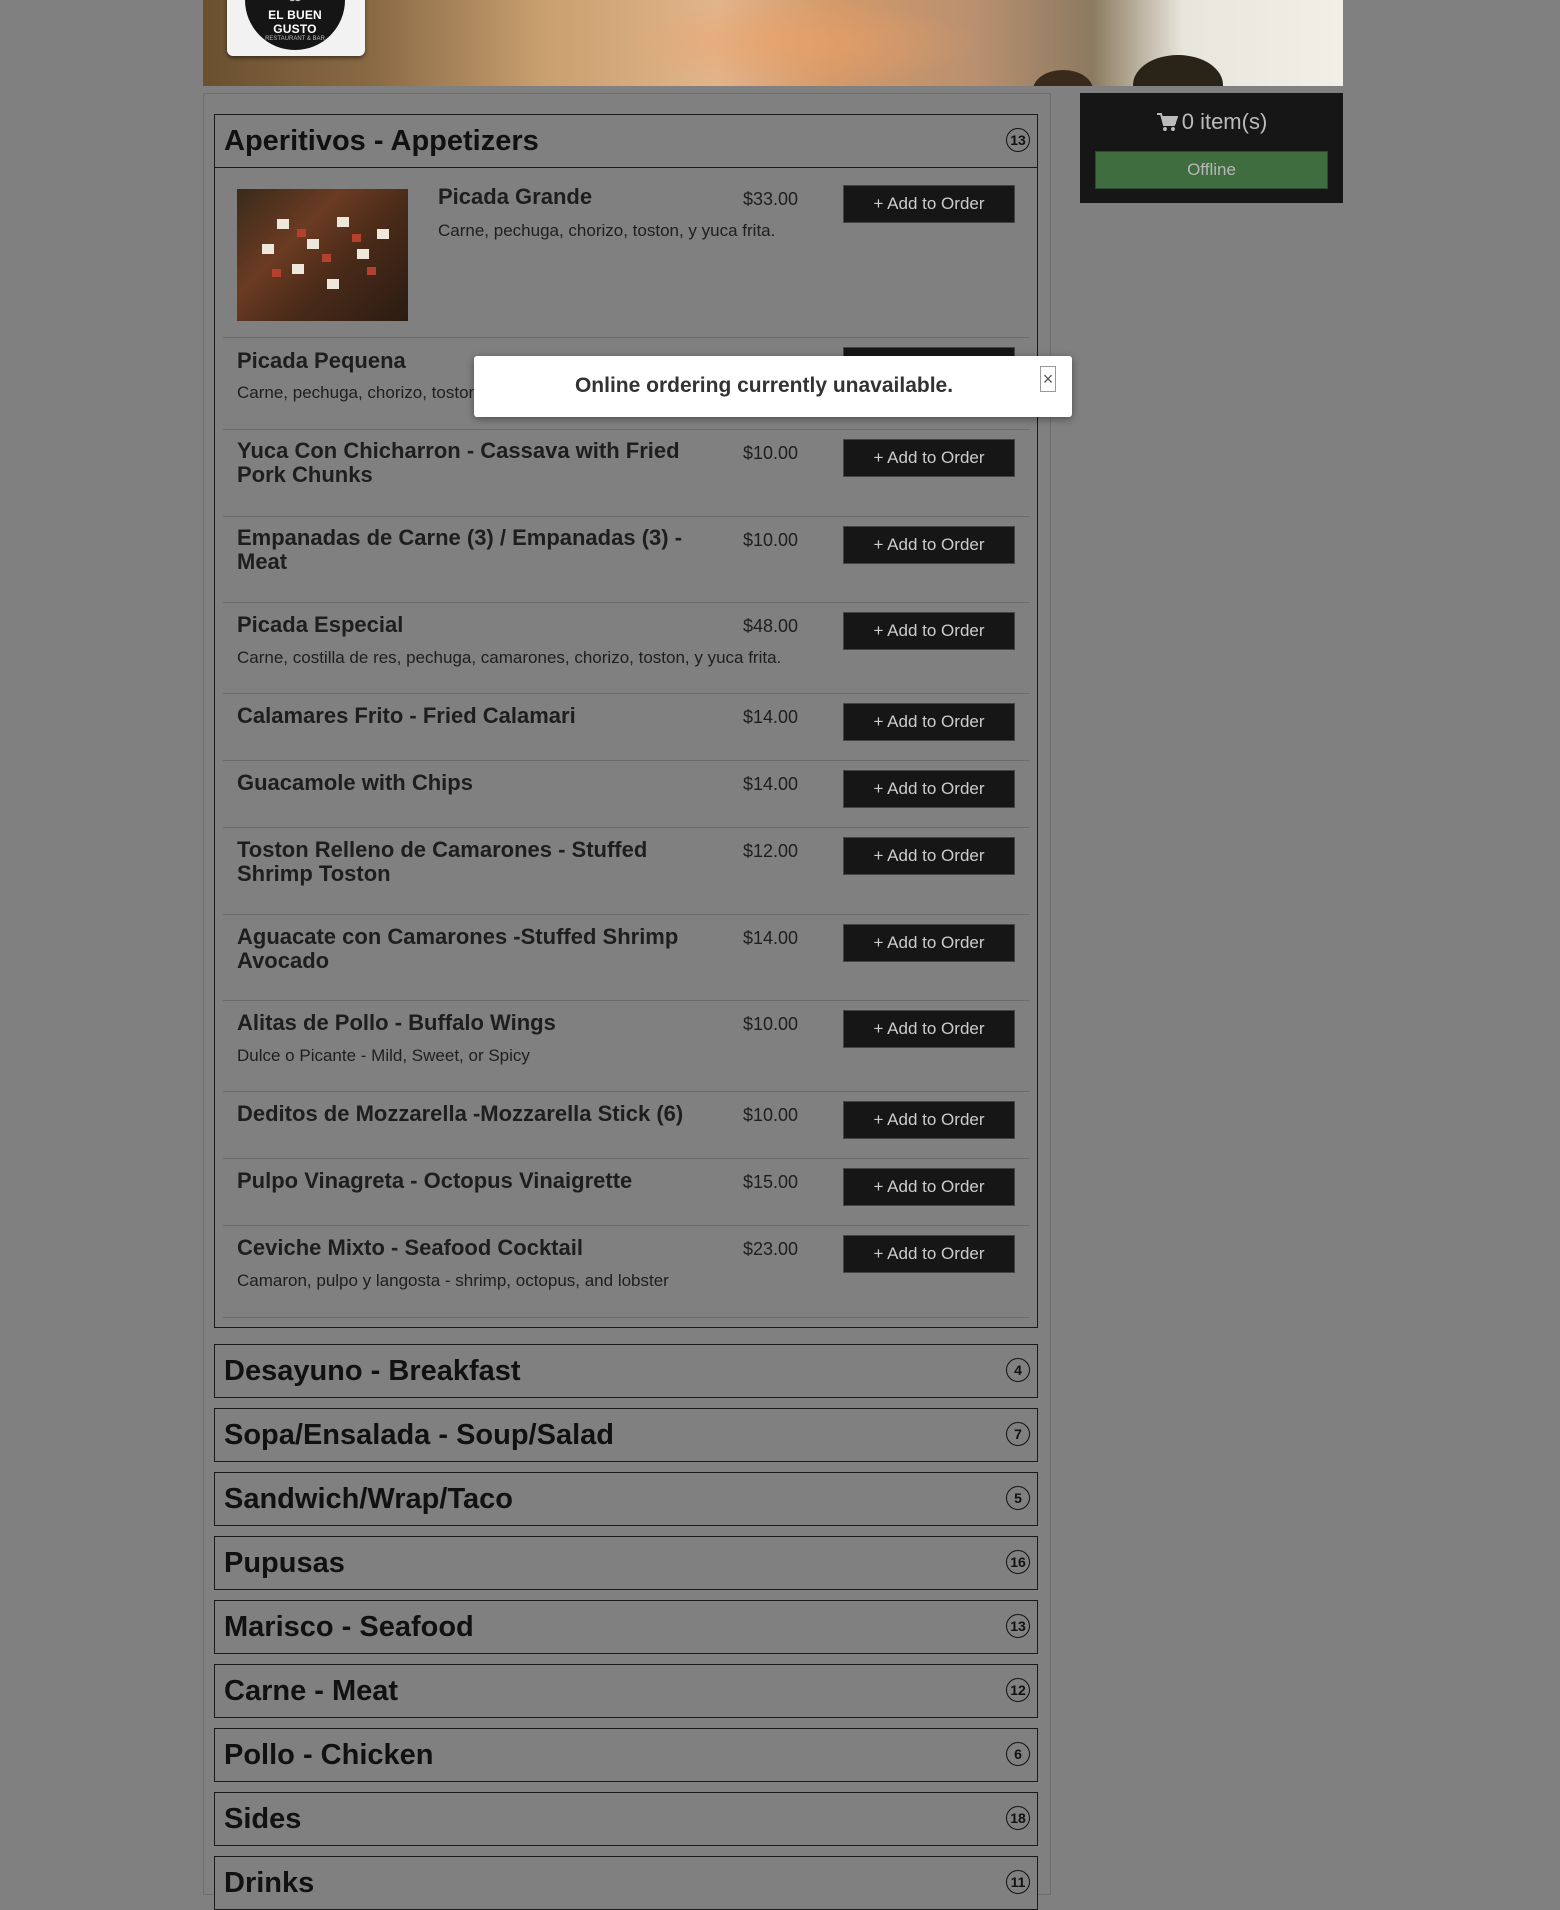  Describe the element at coordinates (311, 1691) in the screenshot. I see `category-title: Carne - Meat` at that location.